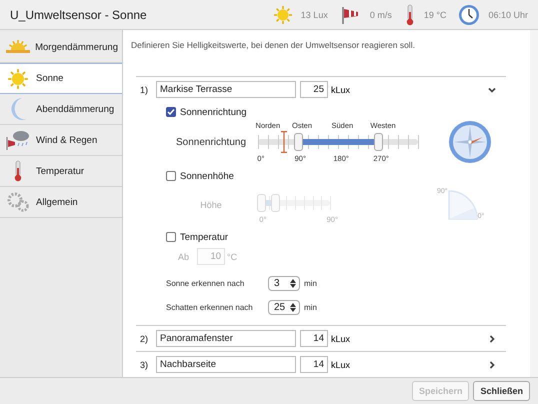 This screenshot has width=538, height=404. Describe the element at coordinates (284, 283) in the screenshot. I see `minutes-stepper: 3` at that location.